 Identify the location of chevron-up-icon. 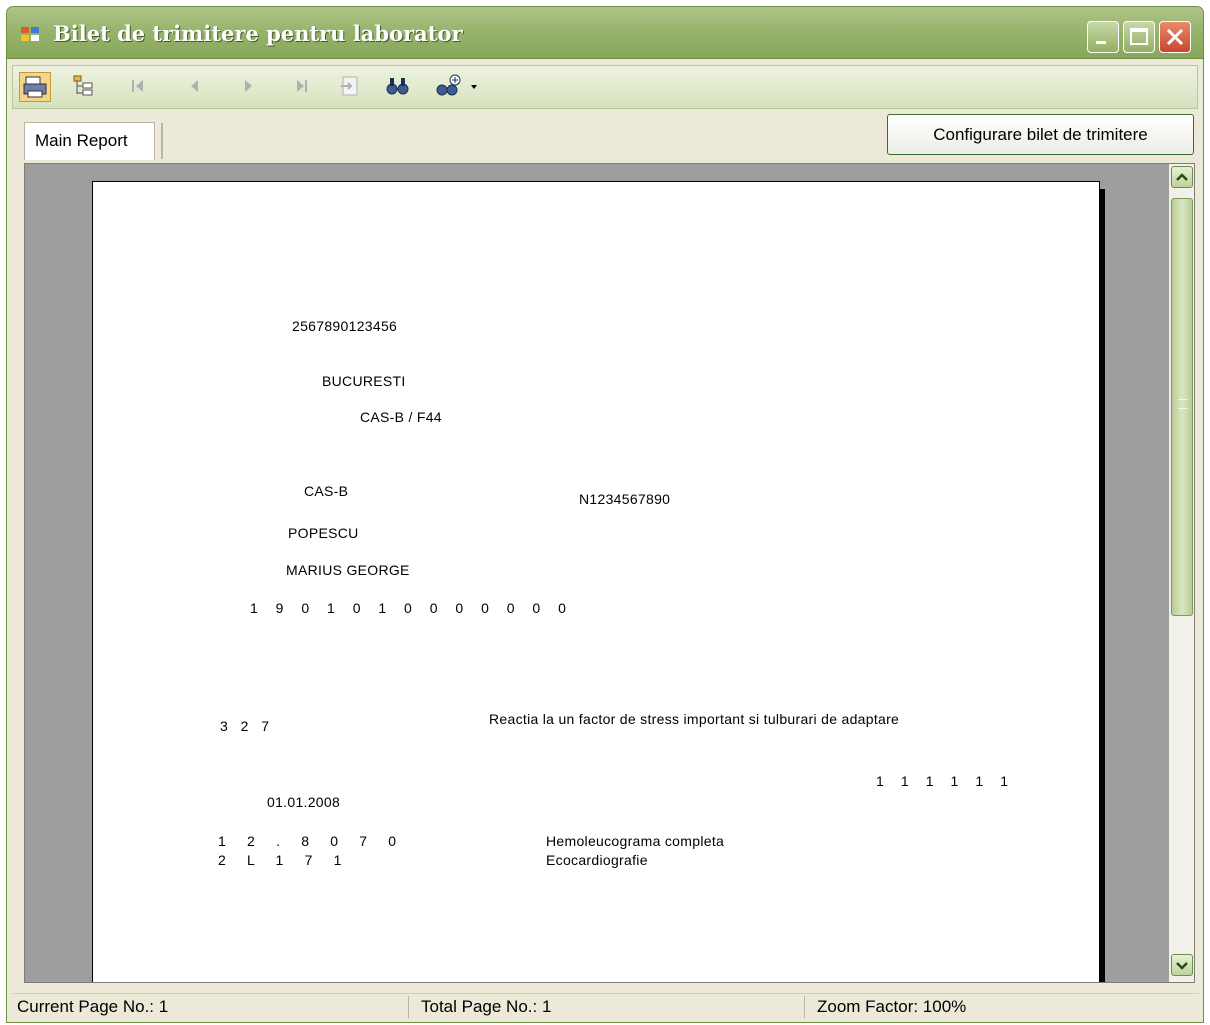
(1182, 177).